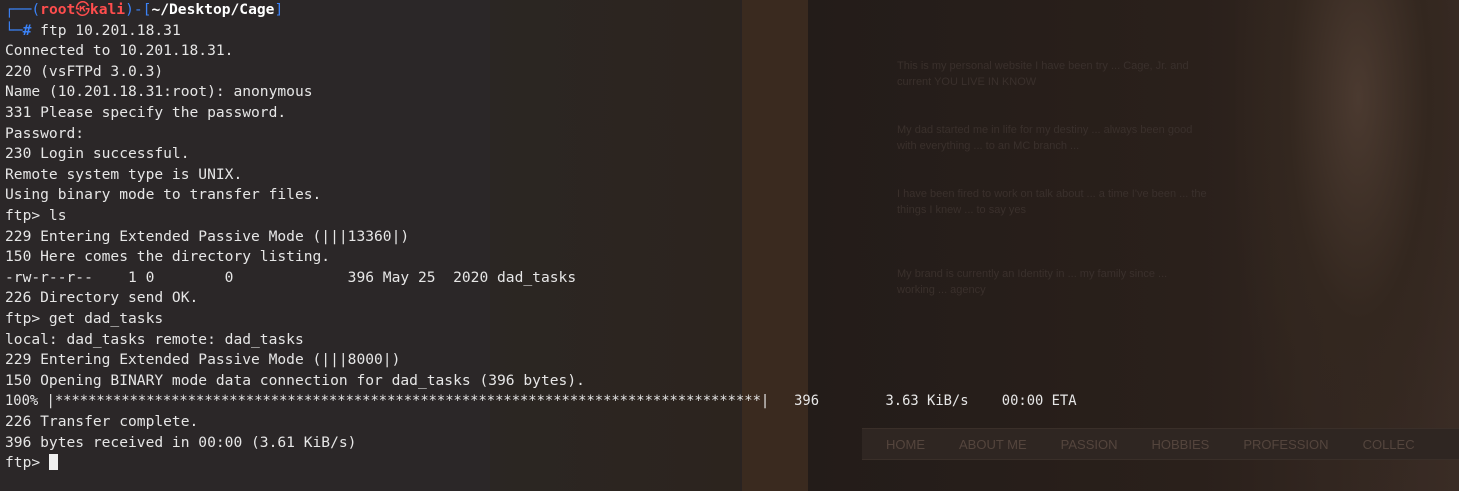  What do you see at coordinates (45, 133) in the screenshot?
I see `terminal-output-line: Password:` at bounding box center [45, 133].